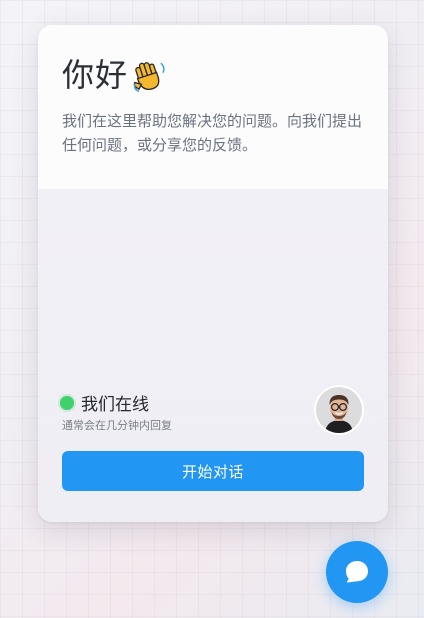 This screenshot has width=424, height=618. I want to click on agent-avatar, so click(339, 410).